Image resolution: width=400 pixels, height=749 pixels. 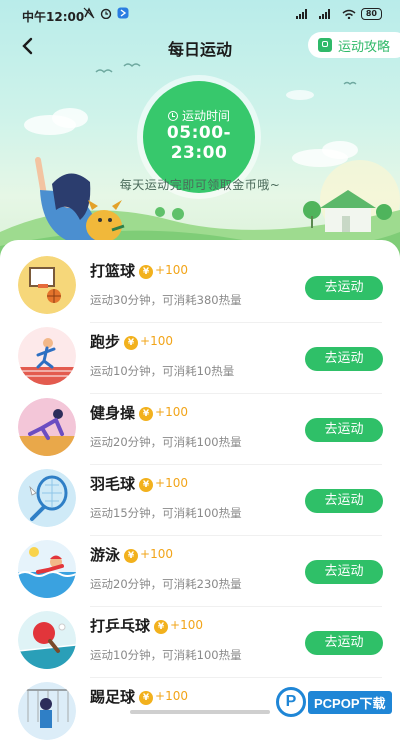 I want to click on activity-name: 羽毛球, so click(x=113, y=484).